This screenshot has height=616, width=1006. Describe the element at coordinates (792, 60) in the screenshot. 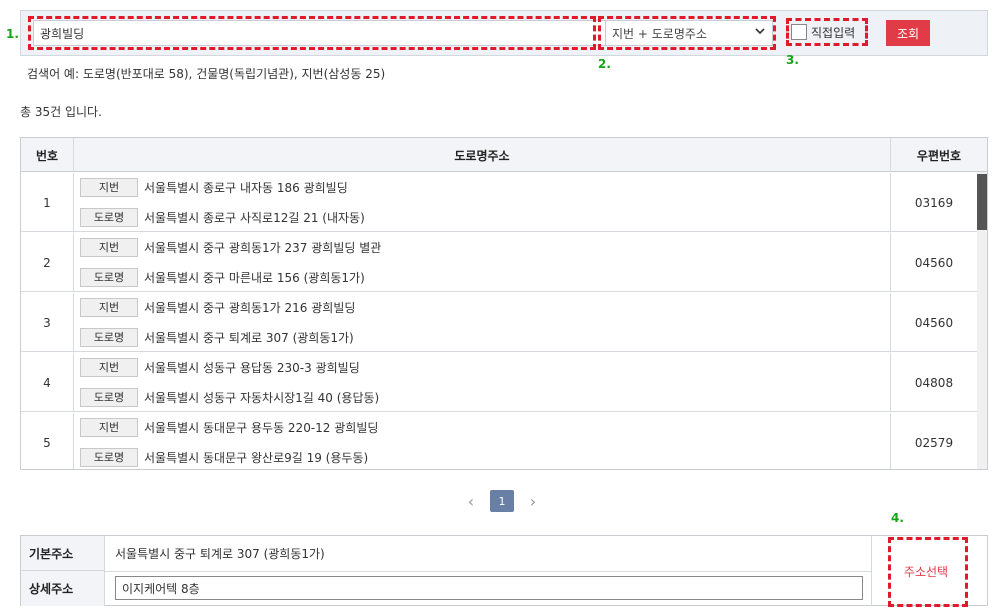

I see `annotation-marker-3: 3.` at that location.